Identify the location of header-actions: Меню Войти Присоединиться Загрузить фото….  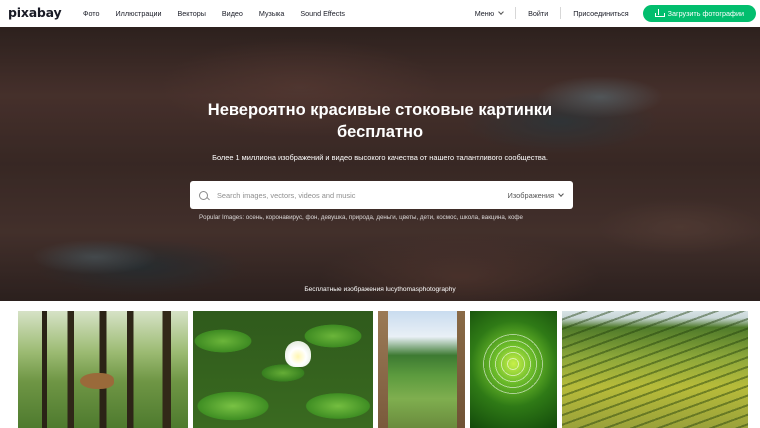
(615, 13).